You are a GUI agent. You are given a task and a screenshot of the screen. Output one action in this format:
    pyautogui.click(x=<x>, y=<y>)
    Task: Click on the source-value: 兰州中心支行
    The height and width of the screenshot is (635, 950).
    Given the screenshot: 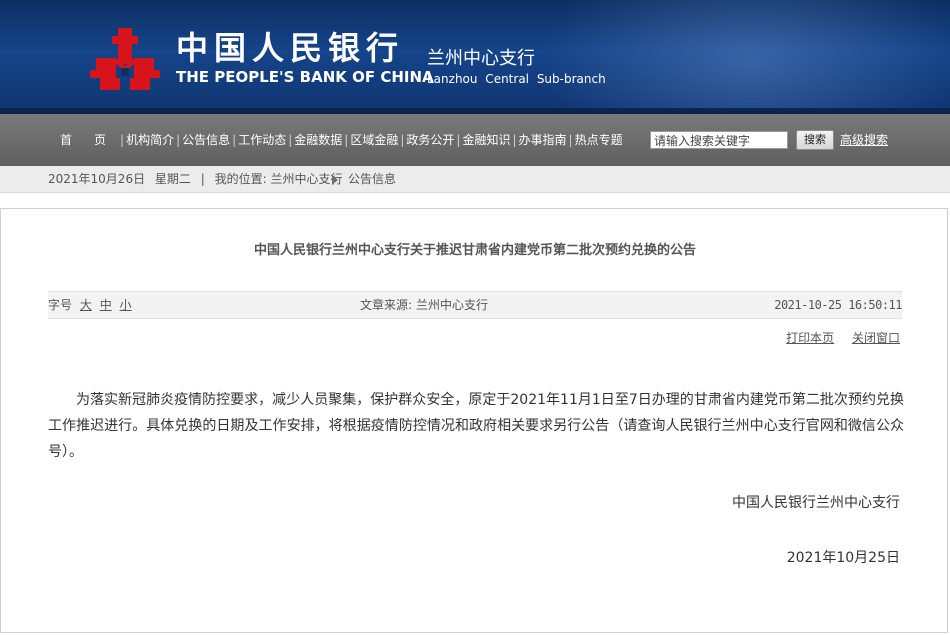 What is the action you would take?
    pyautogui.click(x=452, y=305)
    